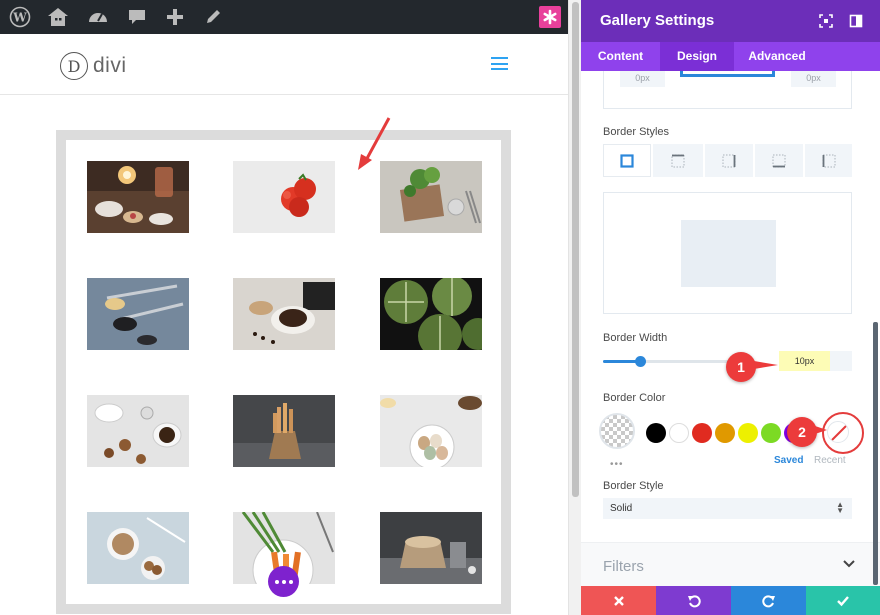 This screenshot has height=615, width=880. I want to click on callout-pointer-icon, so click(766, 365).